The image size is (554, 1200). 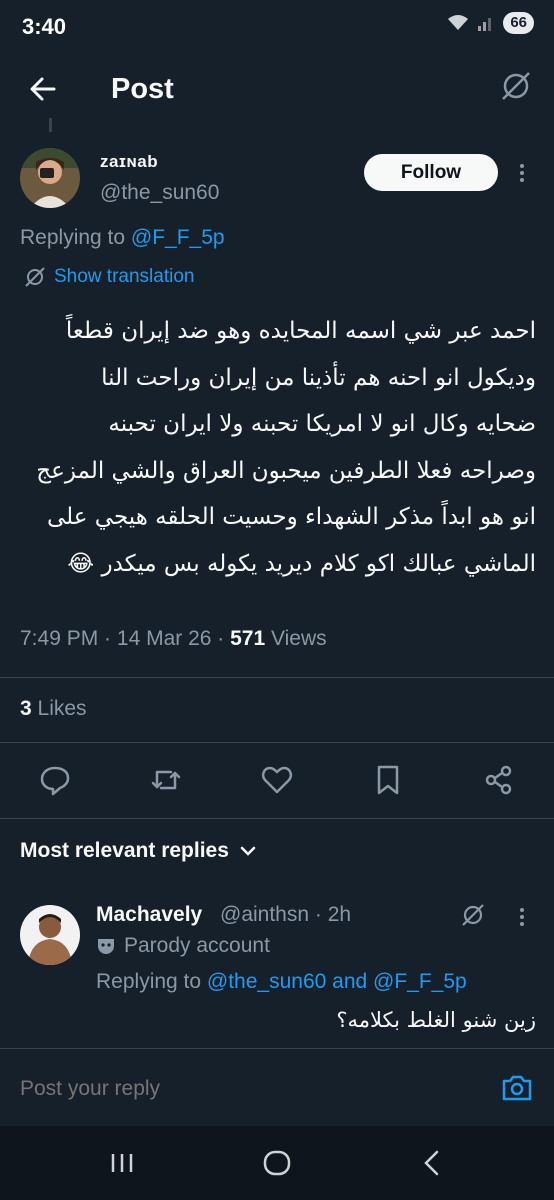 What do you see at coordinates (55, 780) in the screenshot?
I see `reply-icon` at bounding box center [55, 780].